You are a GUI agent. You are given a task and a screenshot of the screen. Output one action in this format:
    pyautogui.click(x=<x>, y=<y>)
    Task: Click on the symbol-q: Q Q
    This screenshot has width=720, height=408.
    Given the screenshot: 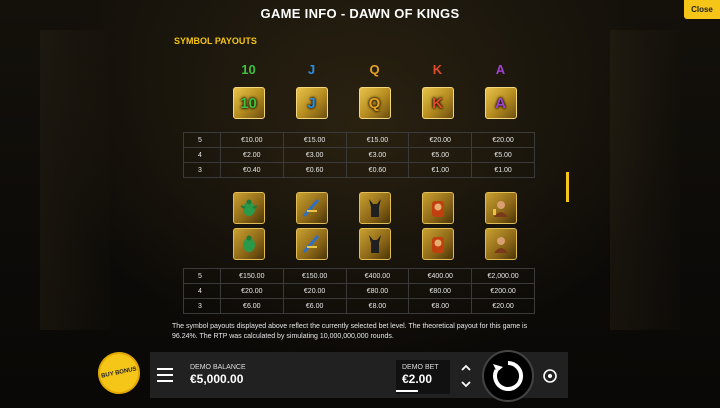 What is the action you would take?
    pyautogui.click(x=374, y=90)
    